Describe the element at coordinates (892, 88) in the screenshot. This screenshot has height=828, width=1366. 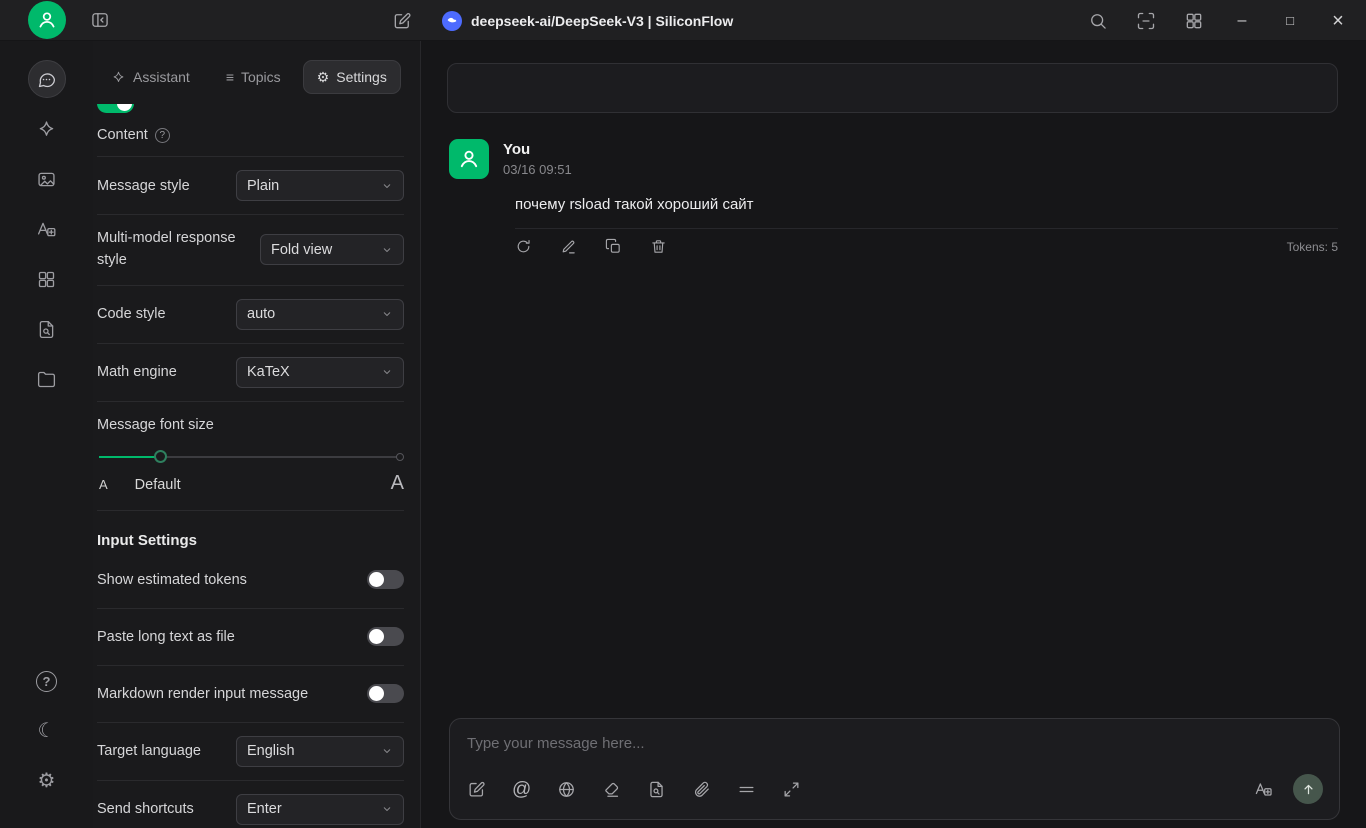
I see `chat-header-box` at that location.